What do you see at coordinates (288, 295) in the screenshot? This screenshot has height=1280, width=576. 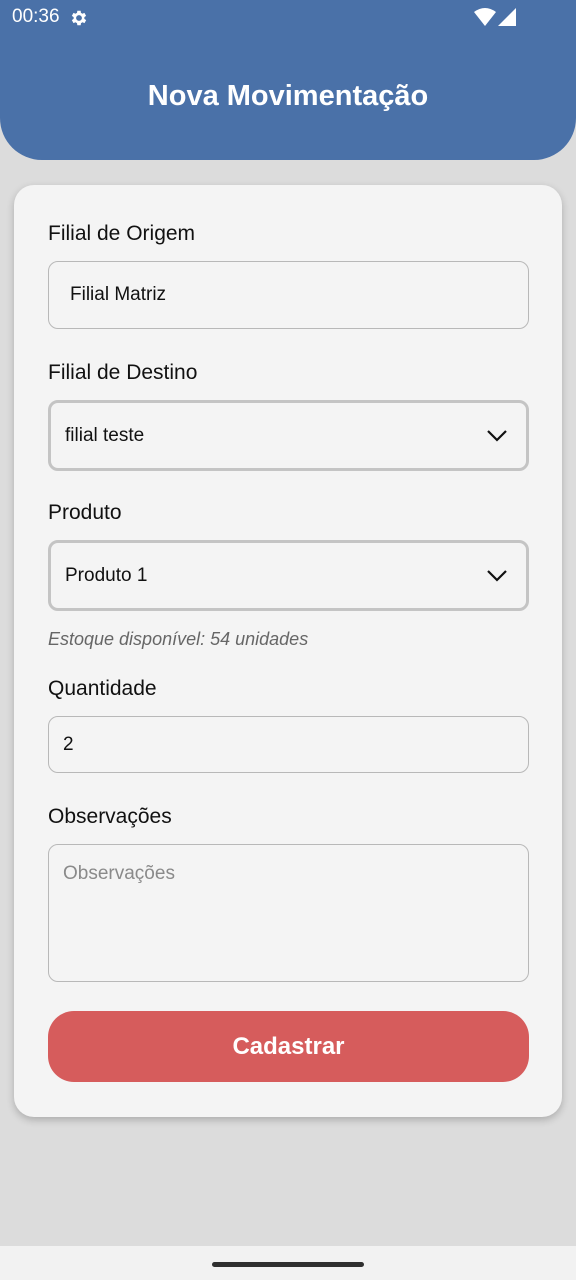 I see `origin-field: Filial Matriz` at bounding box center [288, 295].